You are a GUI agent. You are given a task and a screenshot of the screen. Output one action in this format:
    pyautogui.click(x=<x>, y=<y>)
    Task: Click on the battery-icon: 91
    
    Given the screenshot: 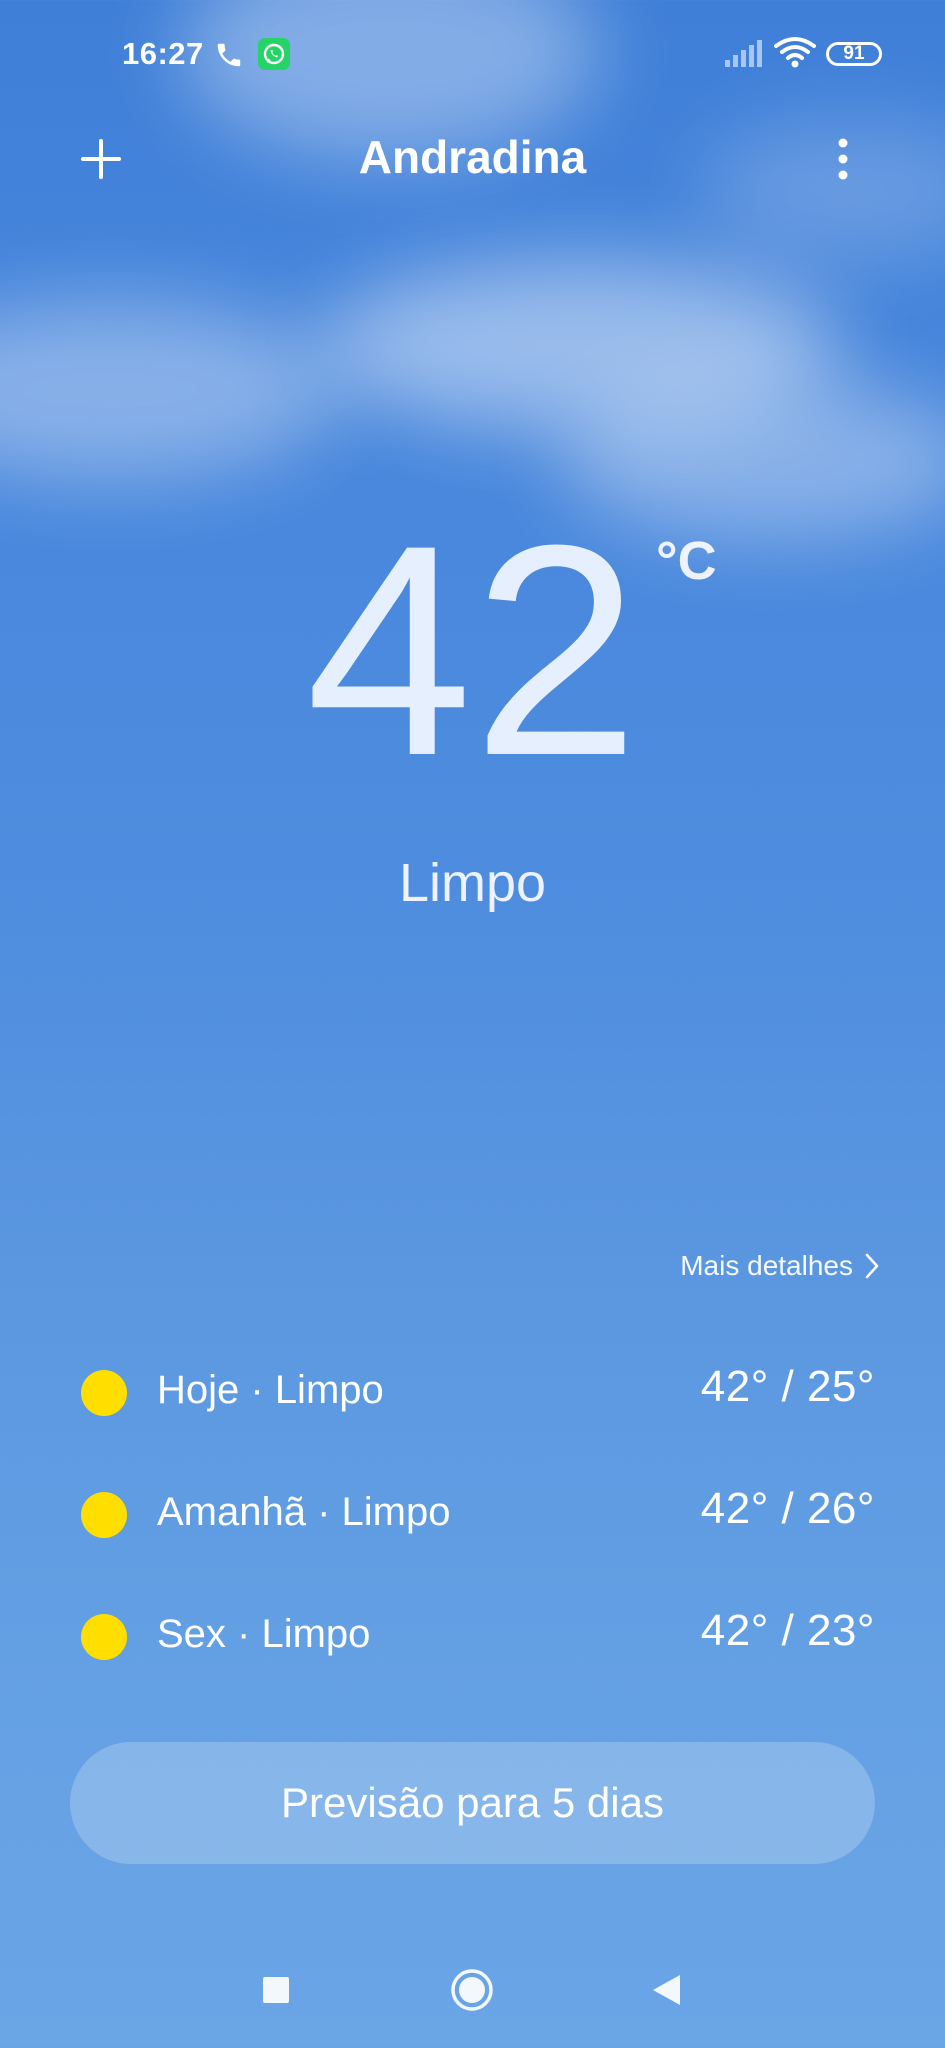 What is the action you would take?
    pyautogui.click(x=854, y=54)
    